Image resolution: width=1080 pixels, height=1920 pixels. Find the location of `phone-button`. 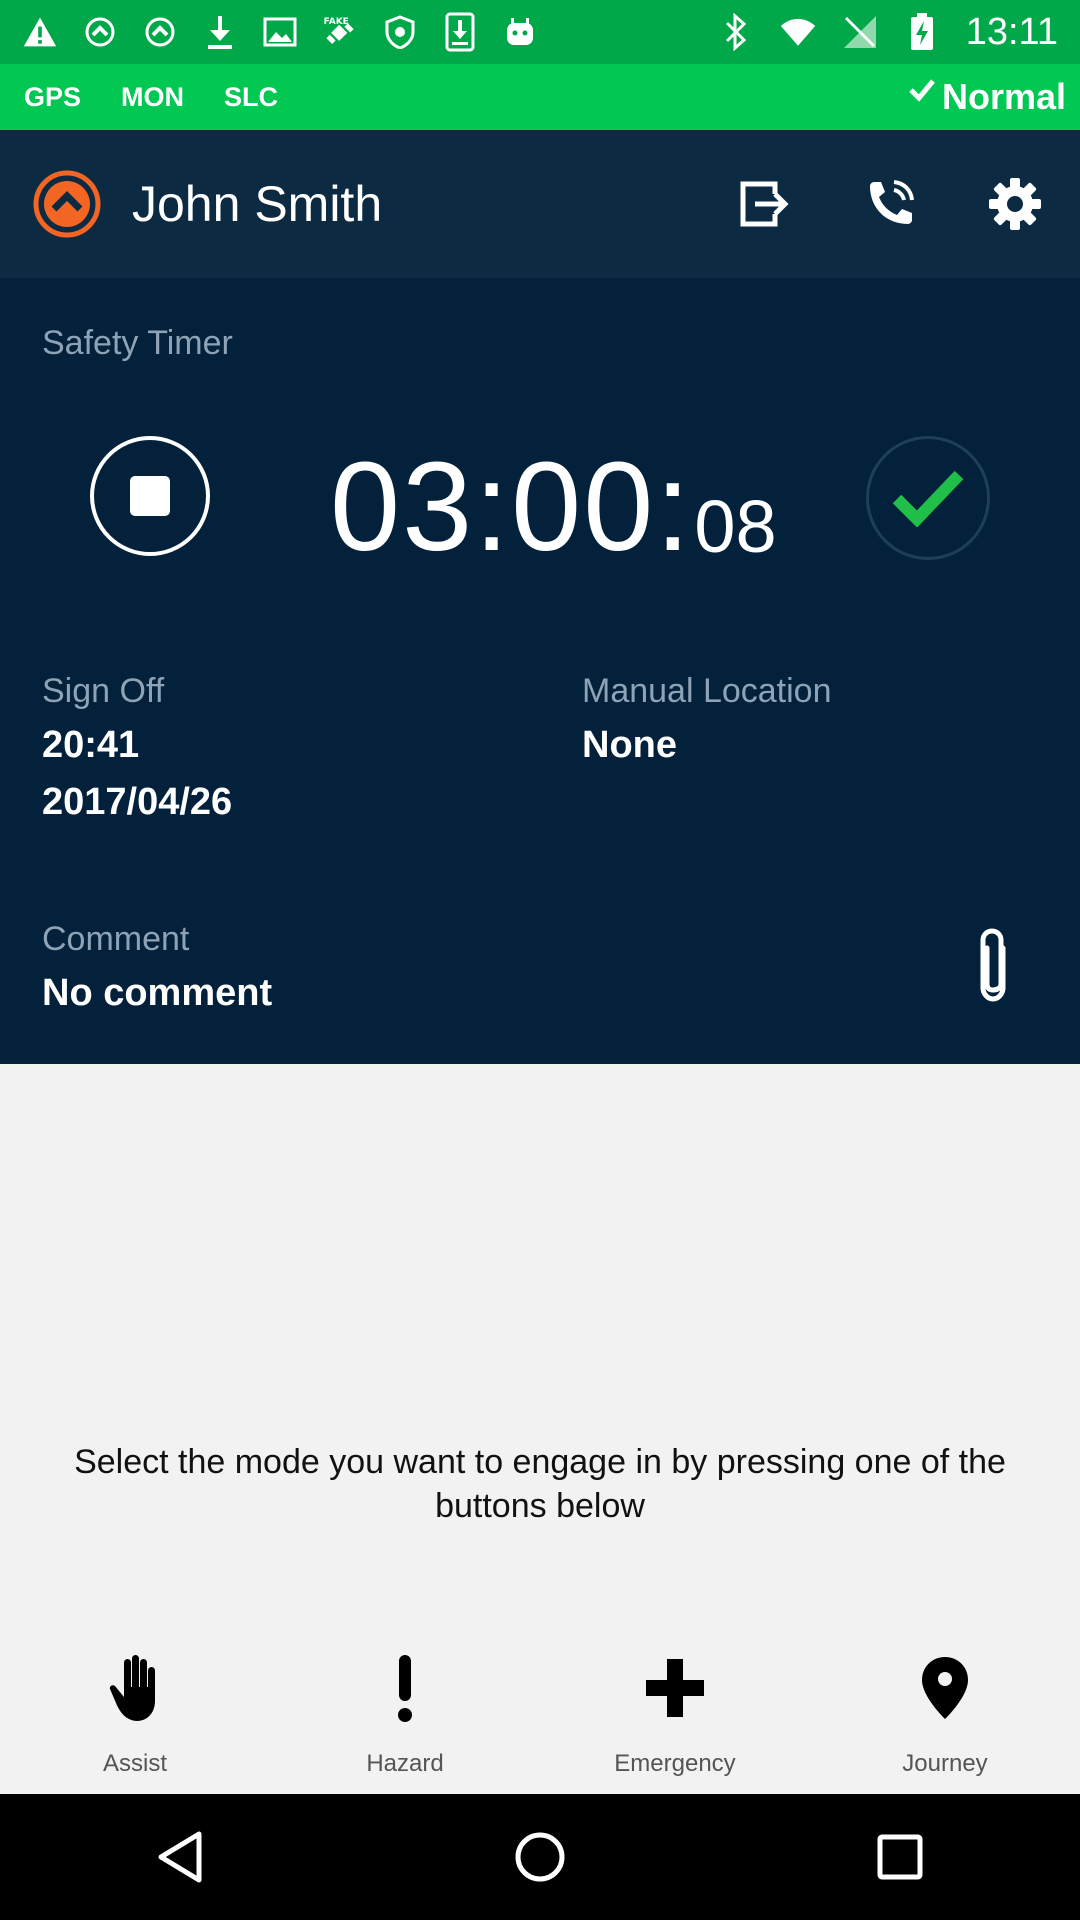

phone-button is located at coordinates (890, 204).